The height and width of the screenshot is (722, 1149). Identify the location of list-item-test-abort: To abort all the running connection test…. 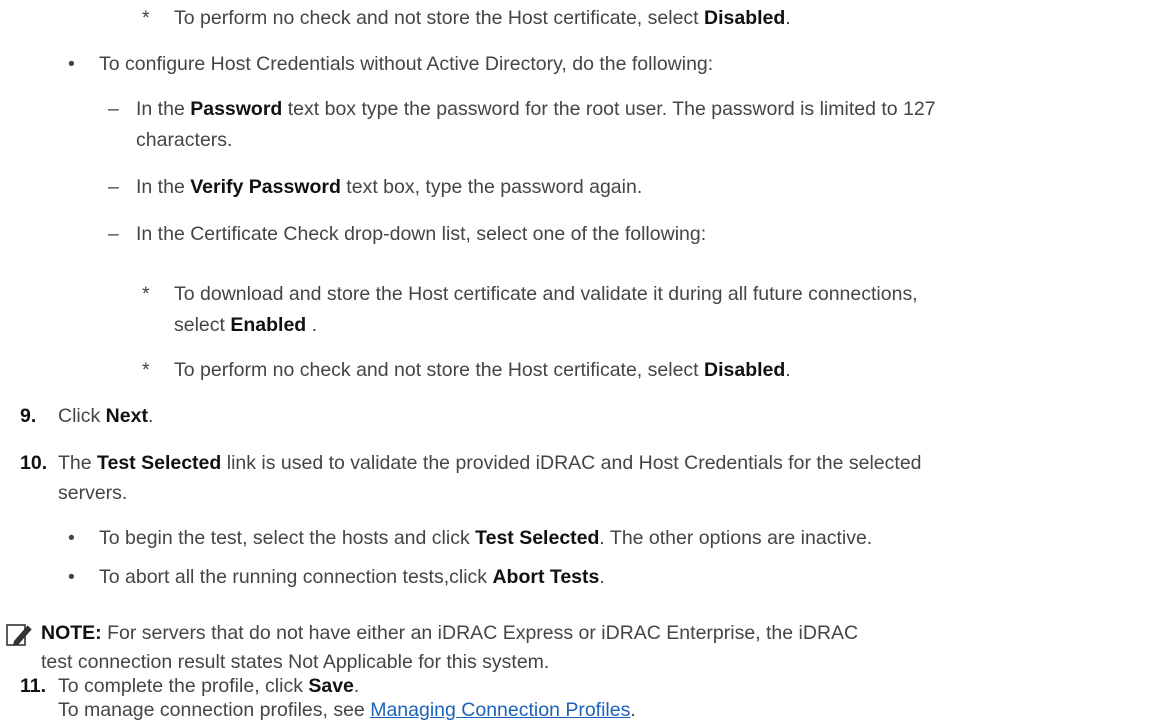
(352, 577).